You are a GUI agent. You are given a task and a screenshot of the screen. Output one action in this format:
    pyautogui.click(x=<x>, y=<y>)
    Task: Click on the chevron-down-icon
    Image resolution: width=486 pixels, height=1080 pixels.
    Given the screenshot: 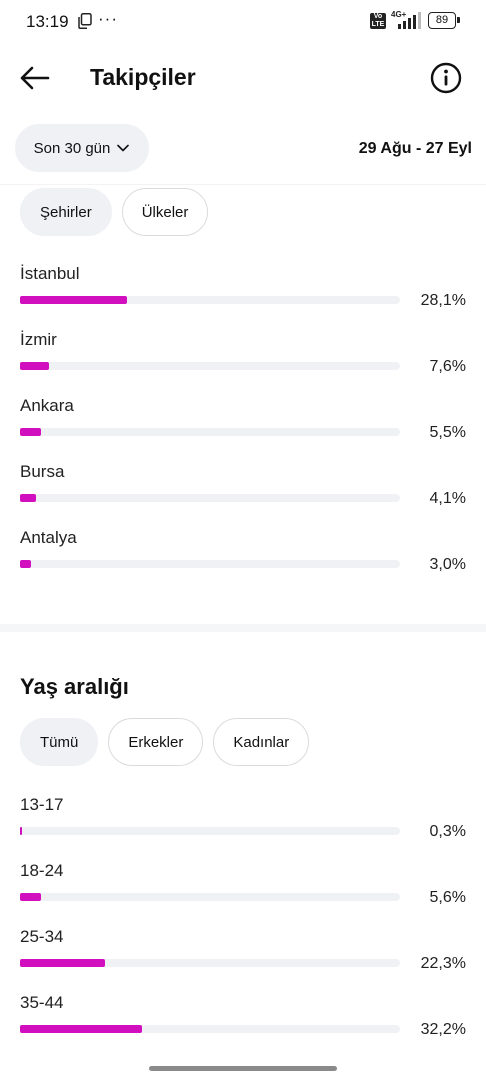 What is the action you would take?
    pyautogui.click(x=123, y=148)
    